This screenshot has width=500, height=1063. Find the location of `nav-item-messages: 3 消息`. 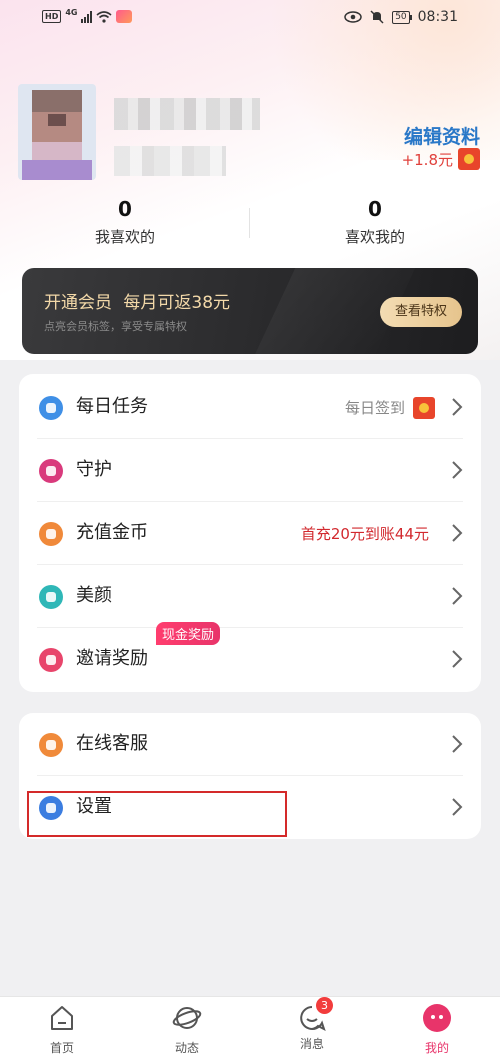

nav-item-messages: 3 消息 is located at coordinates (312, 1024).